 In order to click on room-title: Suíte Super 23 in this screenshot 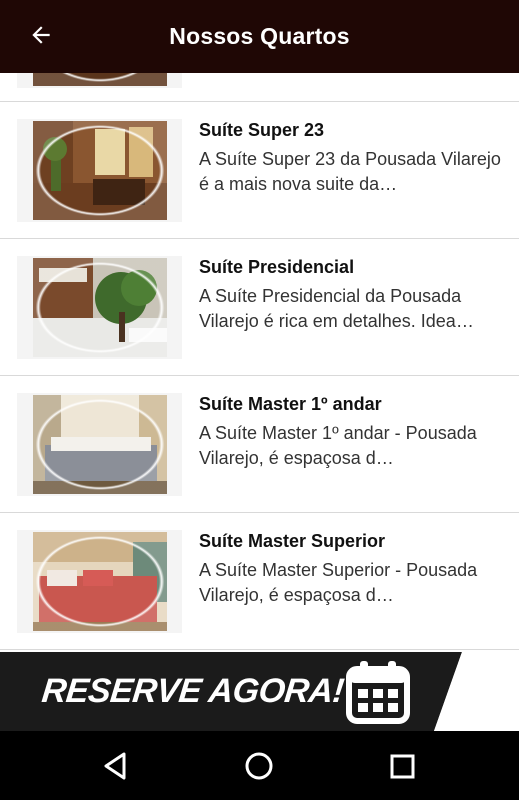, I will do `click(262, 130)`.